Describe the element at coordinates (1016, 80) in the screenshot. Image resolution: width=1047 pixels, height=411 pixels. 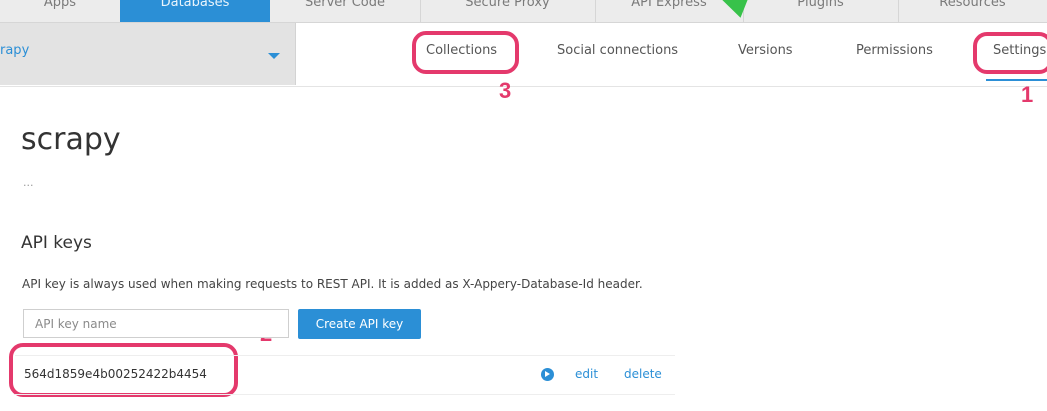
I see `active-tab-indicator` at that location.